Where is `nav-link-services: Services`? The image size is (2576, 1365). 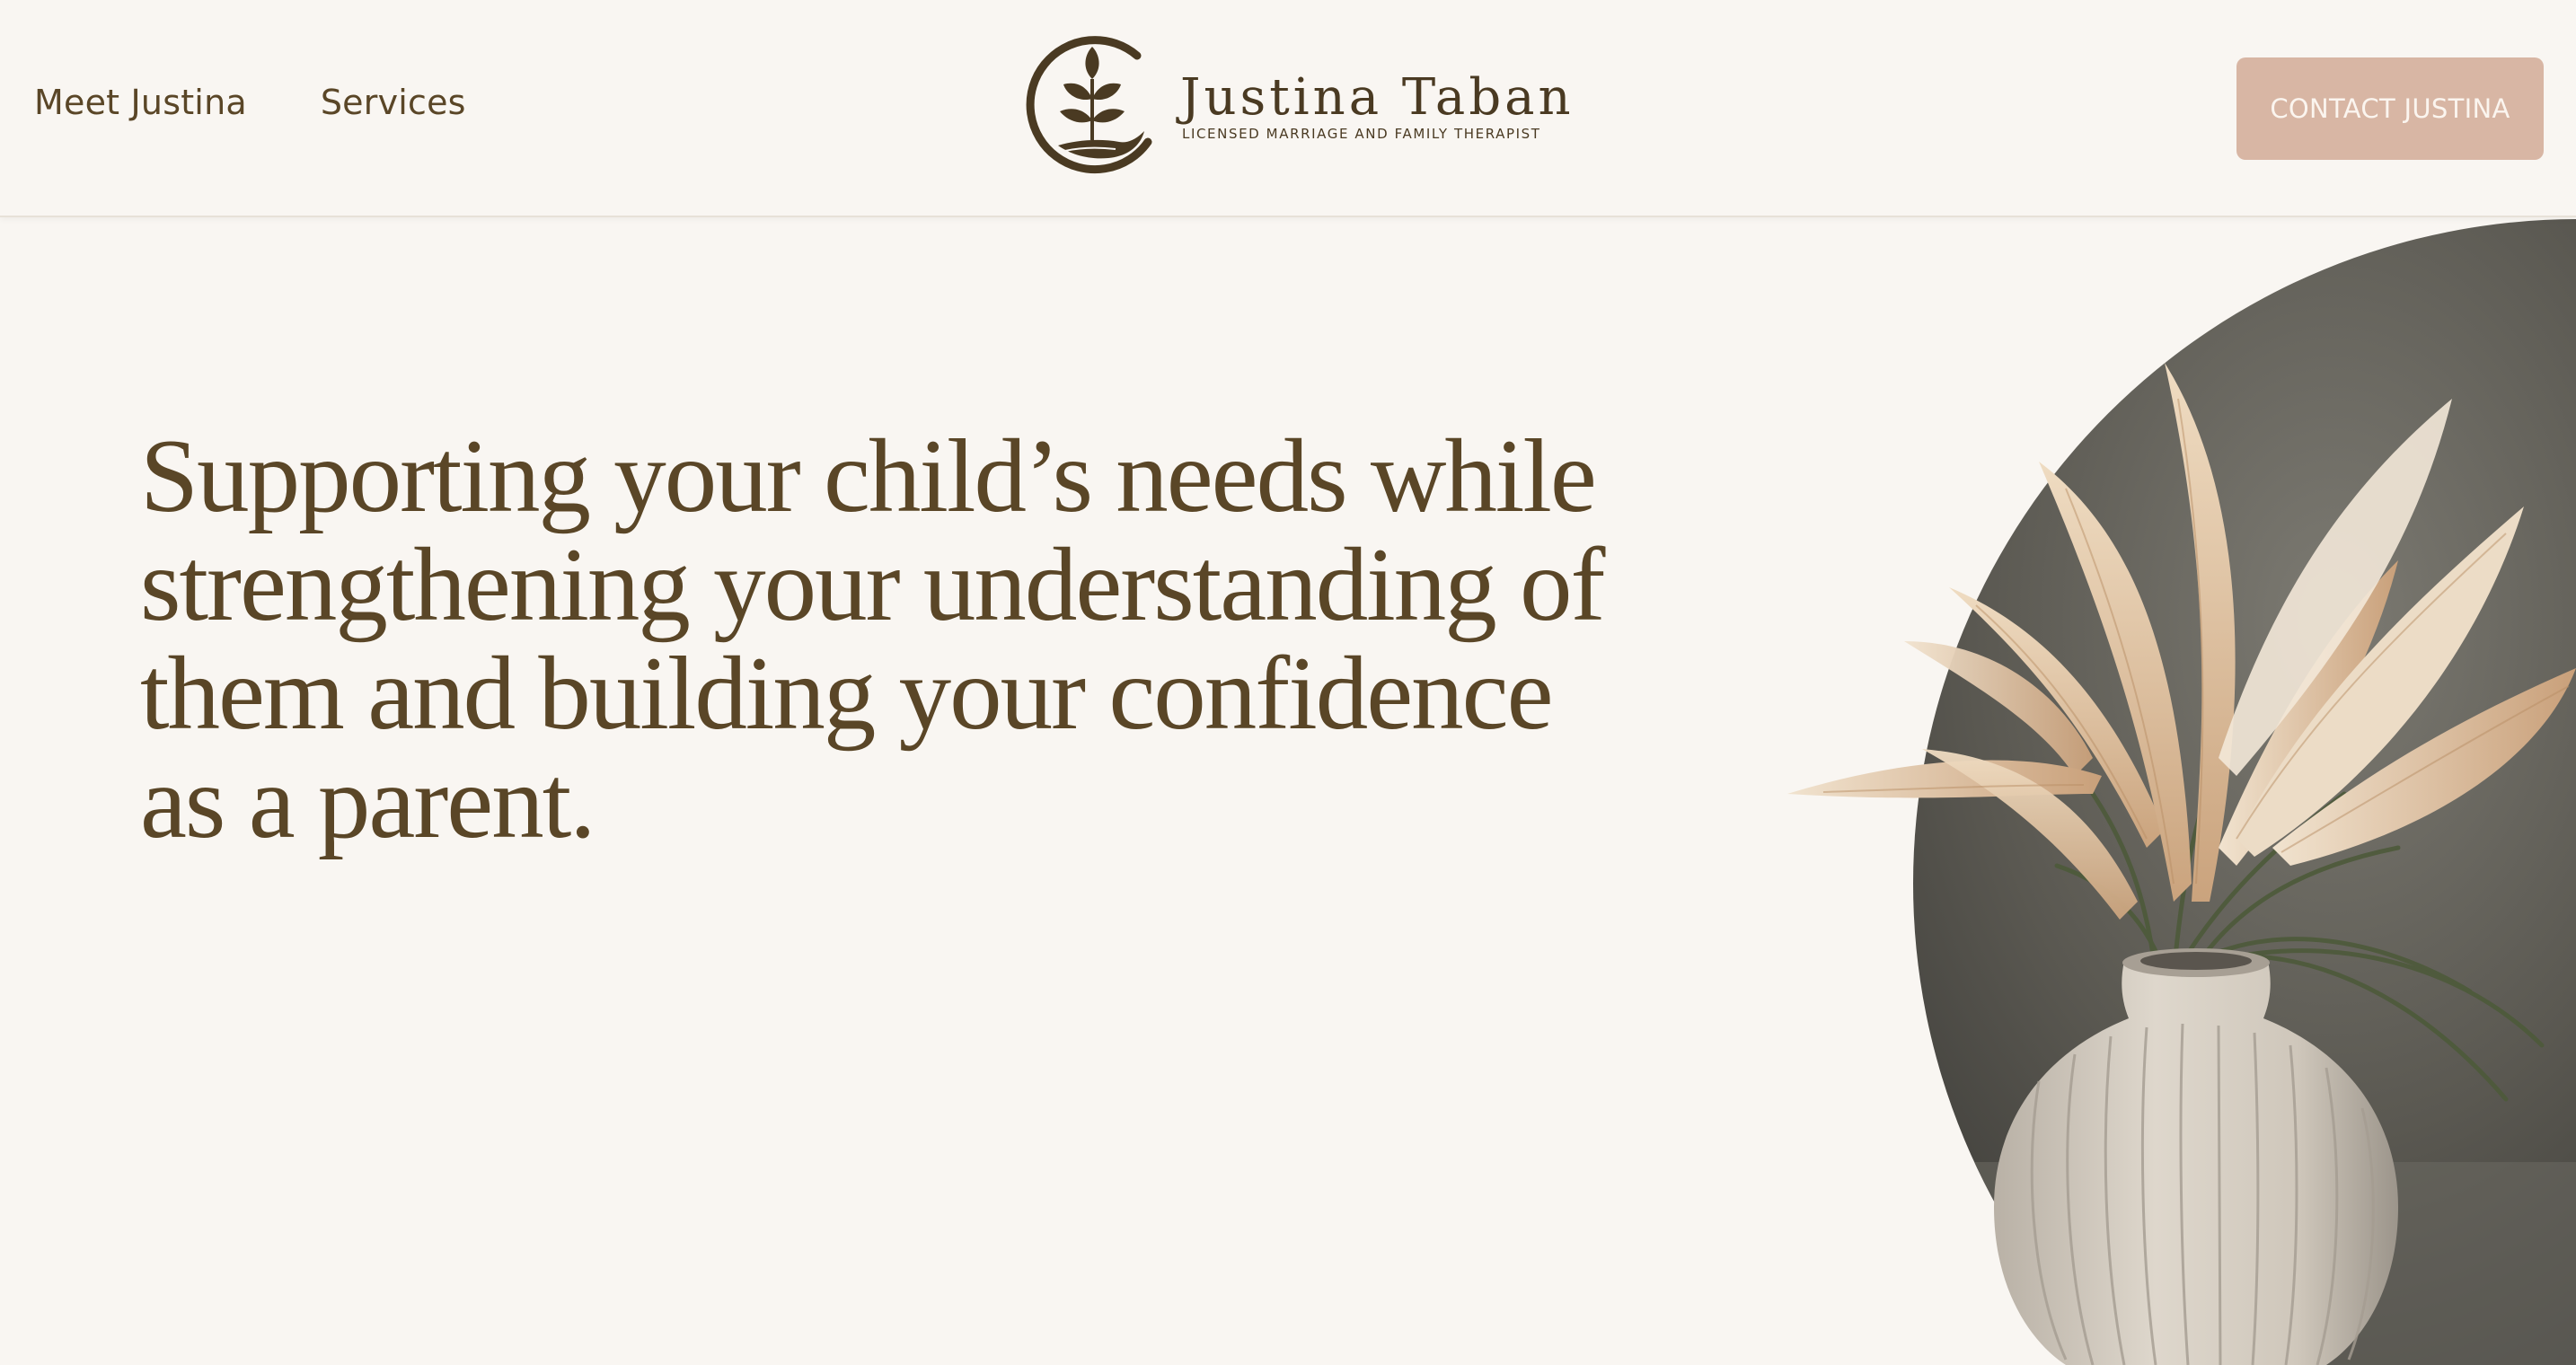
nav-link-services: Services is located at coordinates (393, 102).